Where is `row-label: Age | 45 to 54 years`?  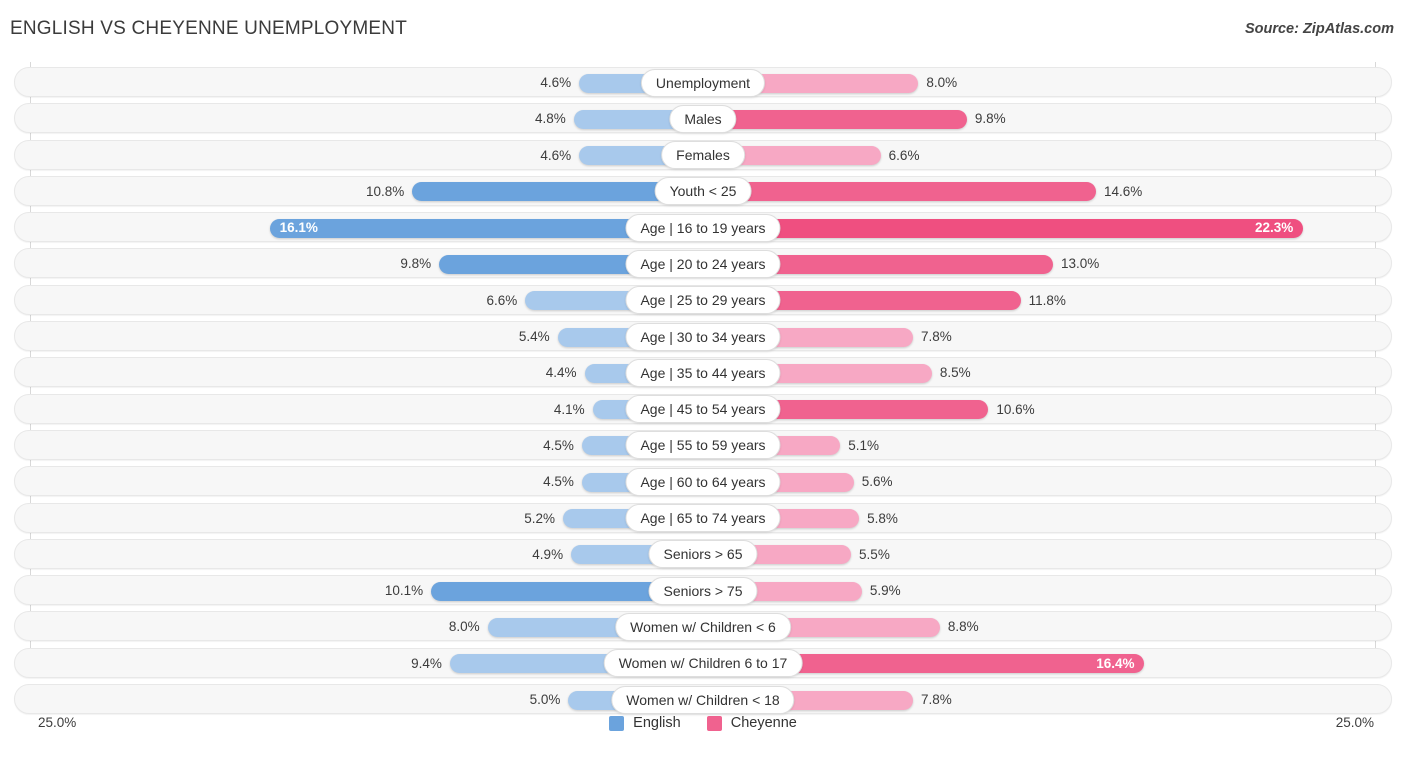 row-label: Age | 45 to 54 years is located at coordinates (703, 409).